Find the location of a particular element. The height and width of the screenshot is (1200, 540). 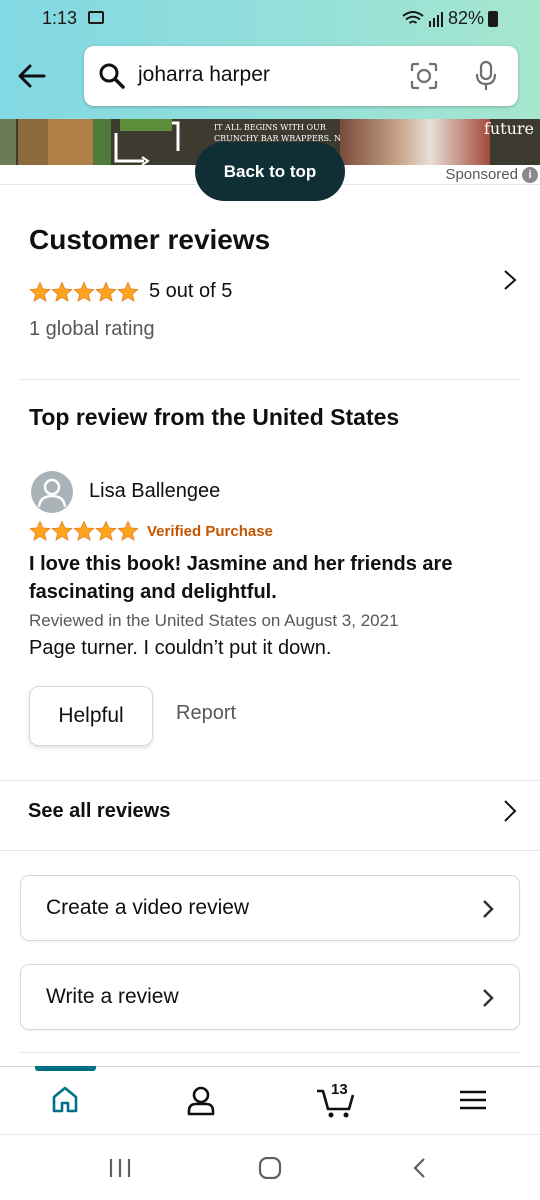

user-silhouette-icon is located at coordinates (52, 493).